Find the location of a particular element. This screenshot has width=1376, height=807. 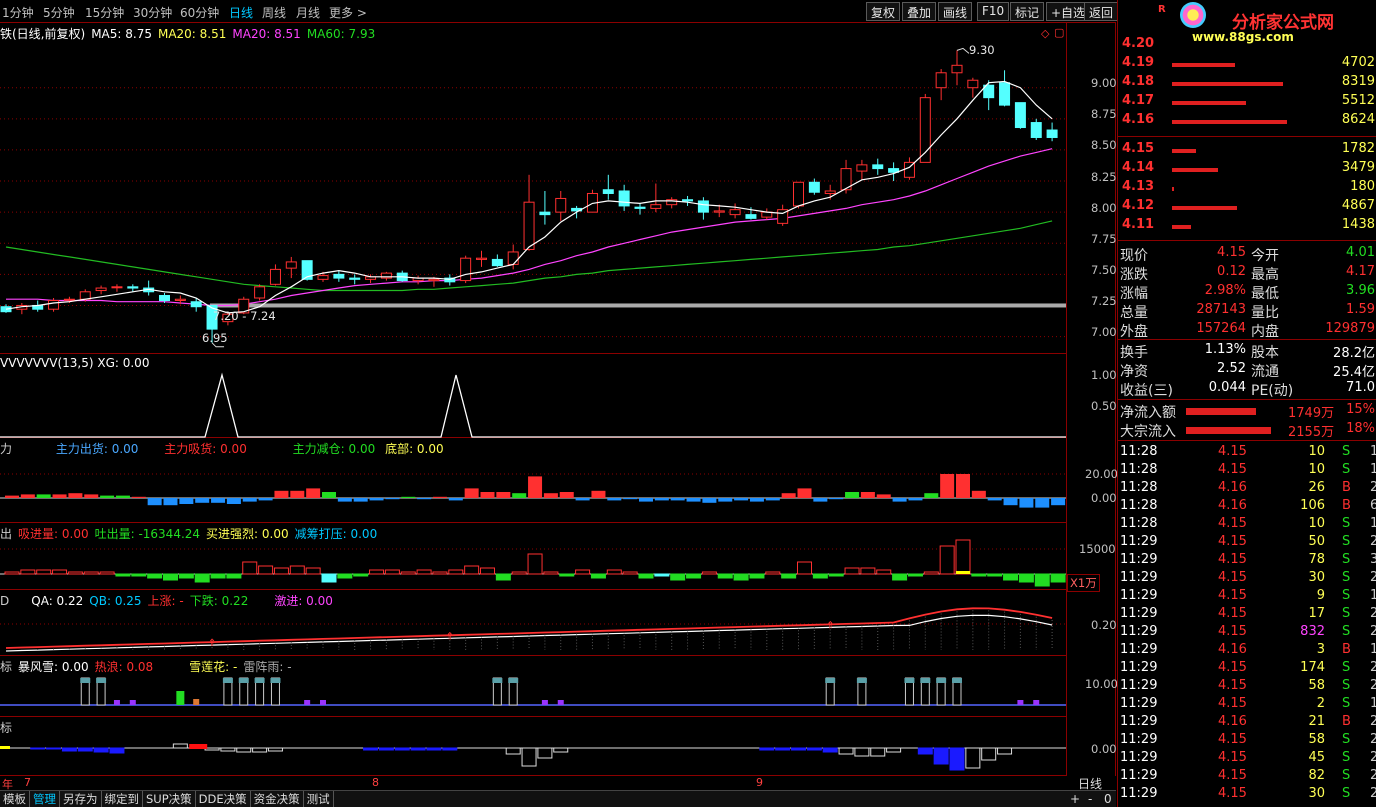

period-daily: 日线 is located at coordinates (241, 12).